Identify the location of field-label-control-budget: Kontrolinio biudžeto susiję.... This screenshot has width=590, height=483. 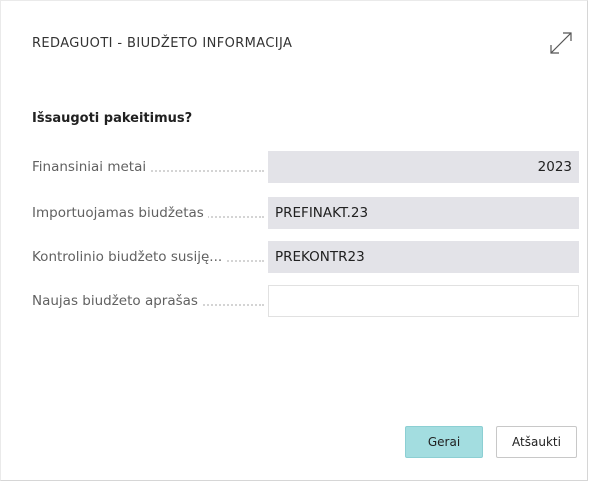
(150, 257).